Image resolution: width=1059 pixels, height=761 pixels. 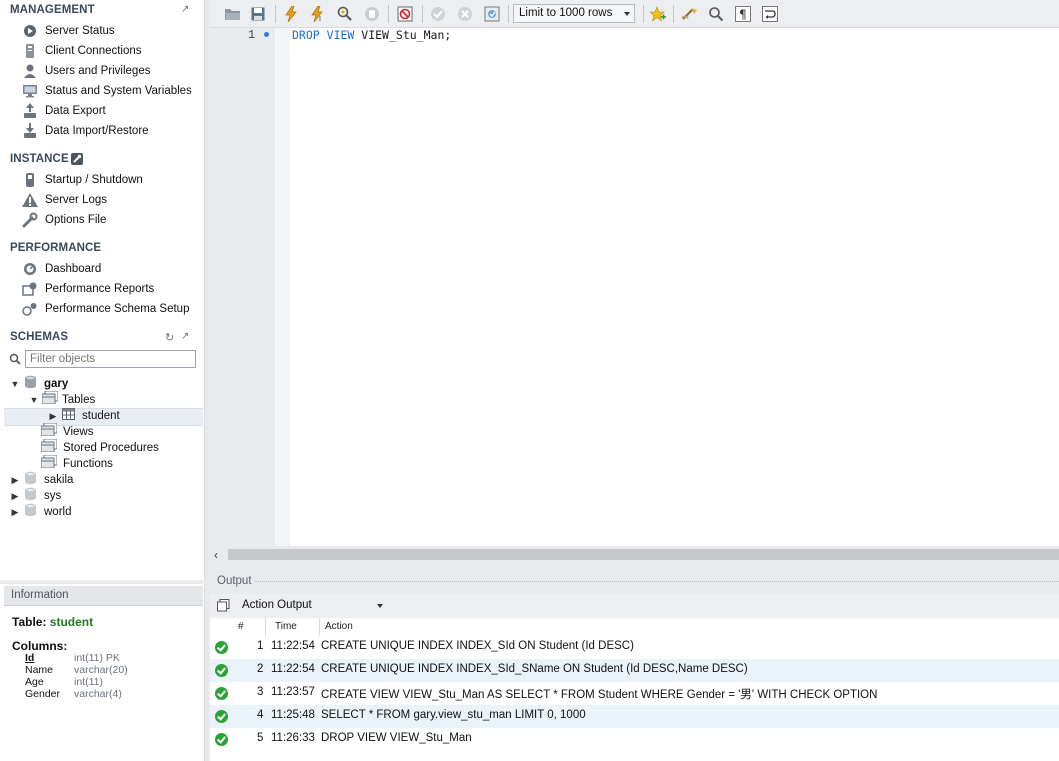 I want to click on info-column-name: Age, so click(x=34, y=682).